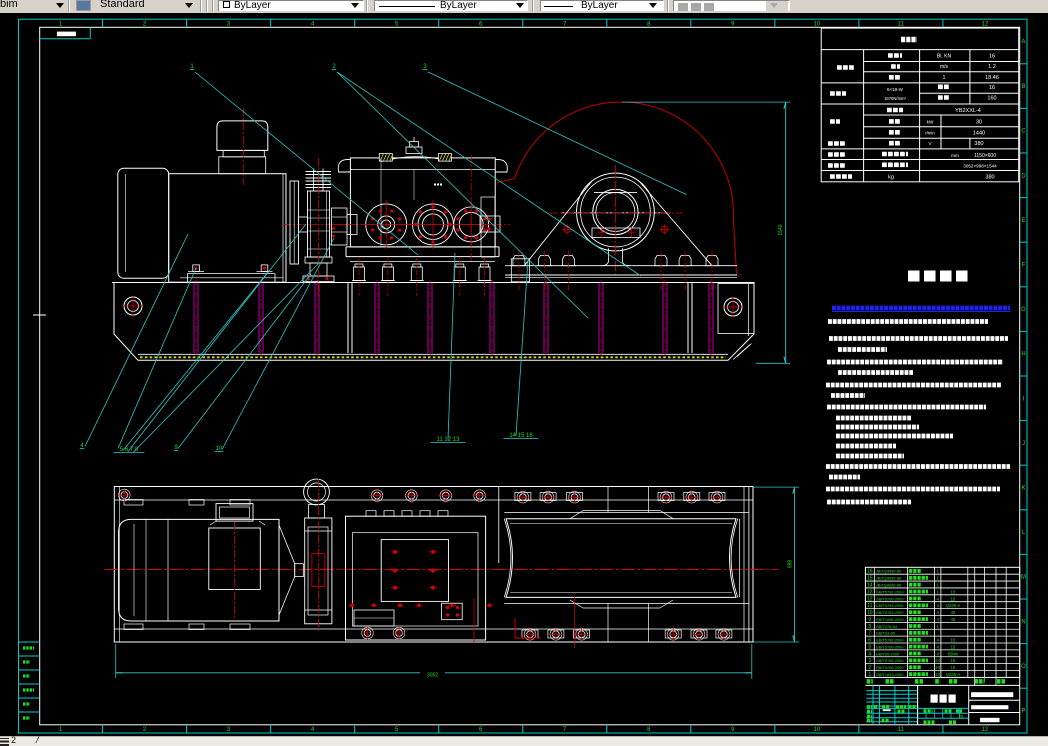 Image resolution: width=1048 pixels, height=746 pixels. Describe the element at coordinates (890, 619) in the screenshot. I see `svg-text: GB/T1096-2003` at that location.